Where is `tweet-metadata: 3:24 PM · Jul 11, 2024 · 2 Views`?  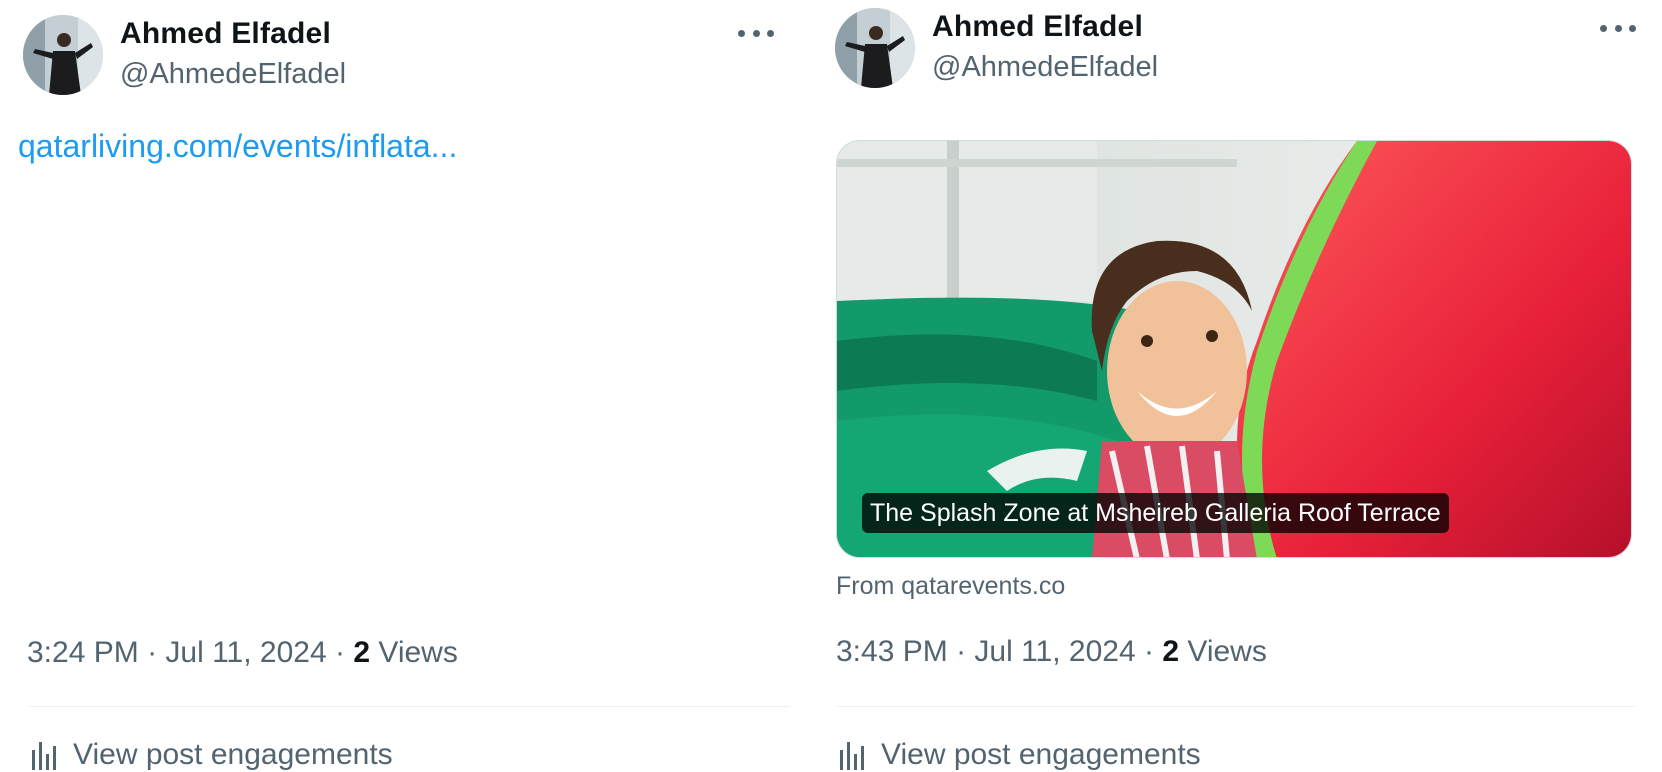
tweet-metadata: 3:24 PM · Jul 11, 2024 · 2 Views is located at coordinates (242, 653).